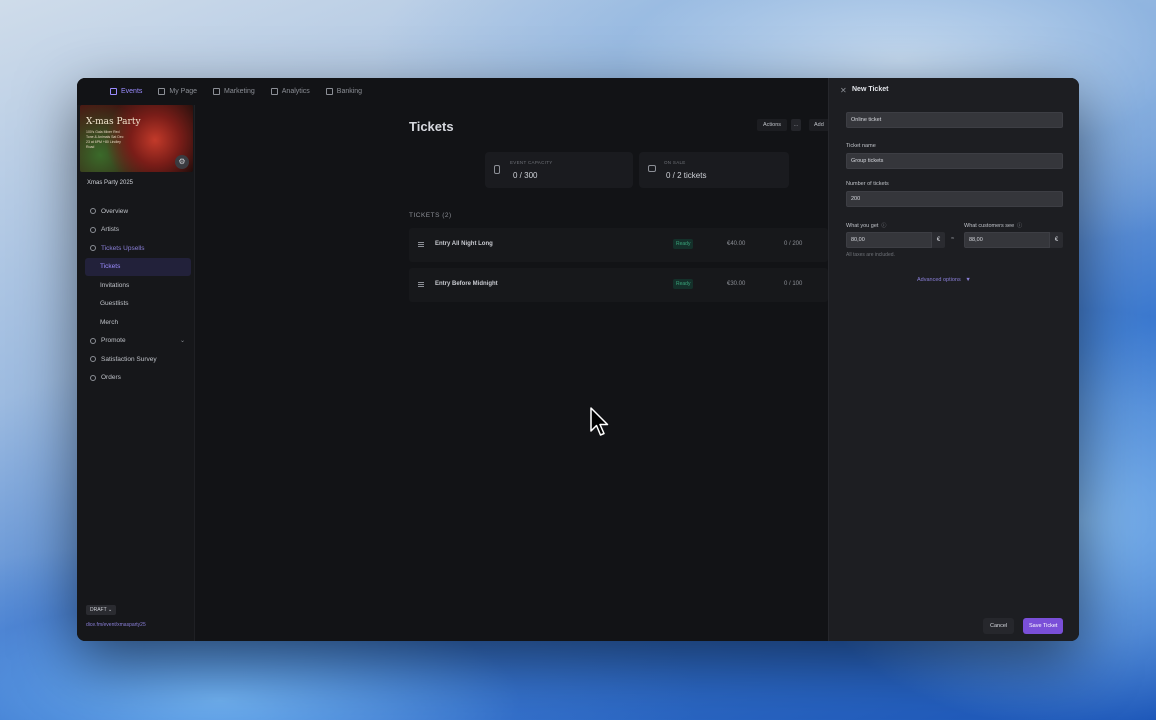  I want to click on close-icon: ✕, so click(843, 90).